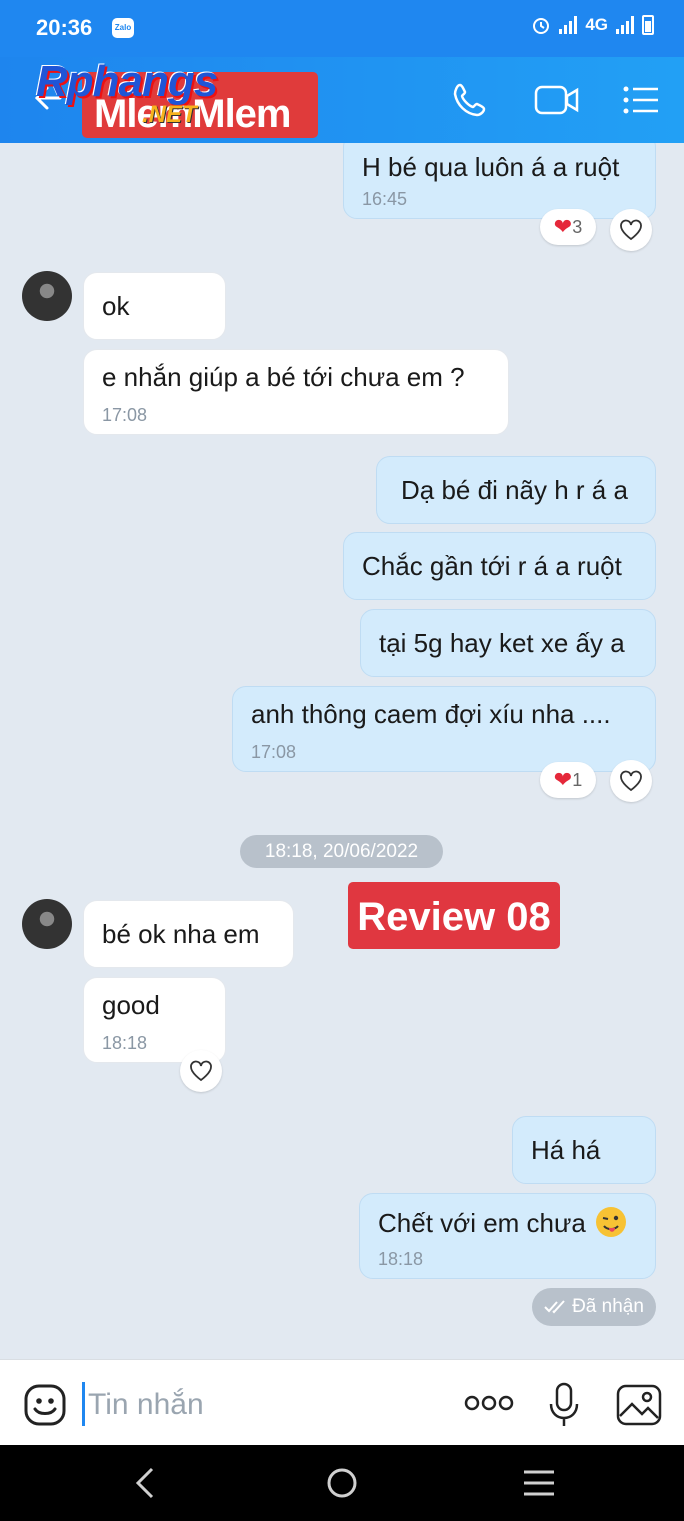 This screenshot has height=1521, width=684. Describe the element at coordinates (611, 1222) in the screenshot. I see `winking-tongue-emoji-icon` at that location.